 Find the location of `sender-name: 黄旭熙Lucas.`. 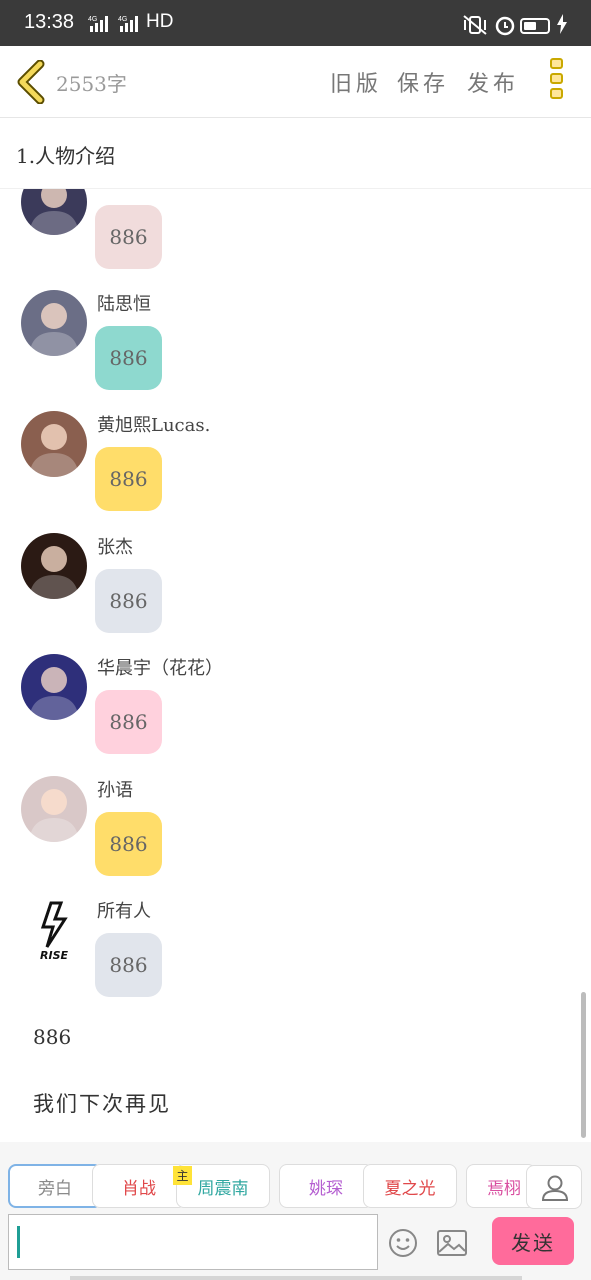

sender-name: 黄旭熙Lucas. is located at coordinates (154, 425).